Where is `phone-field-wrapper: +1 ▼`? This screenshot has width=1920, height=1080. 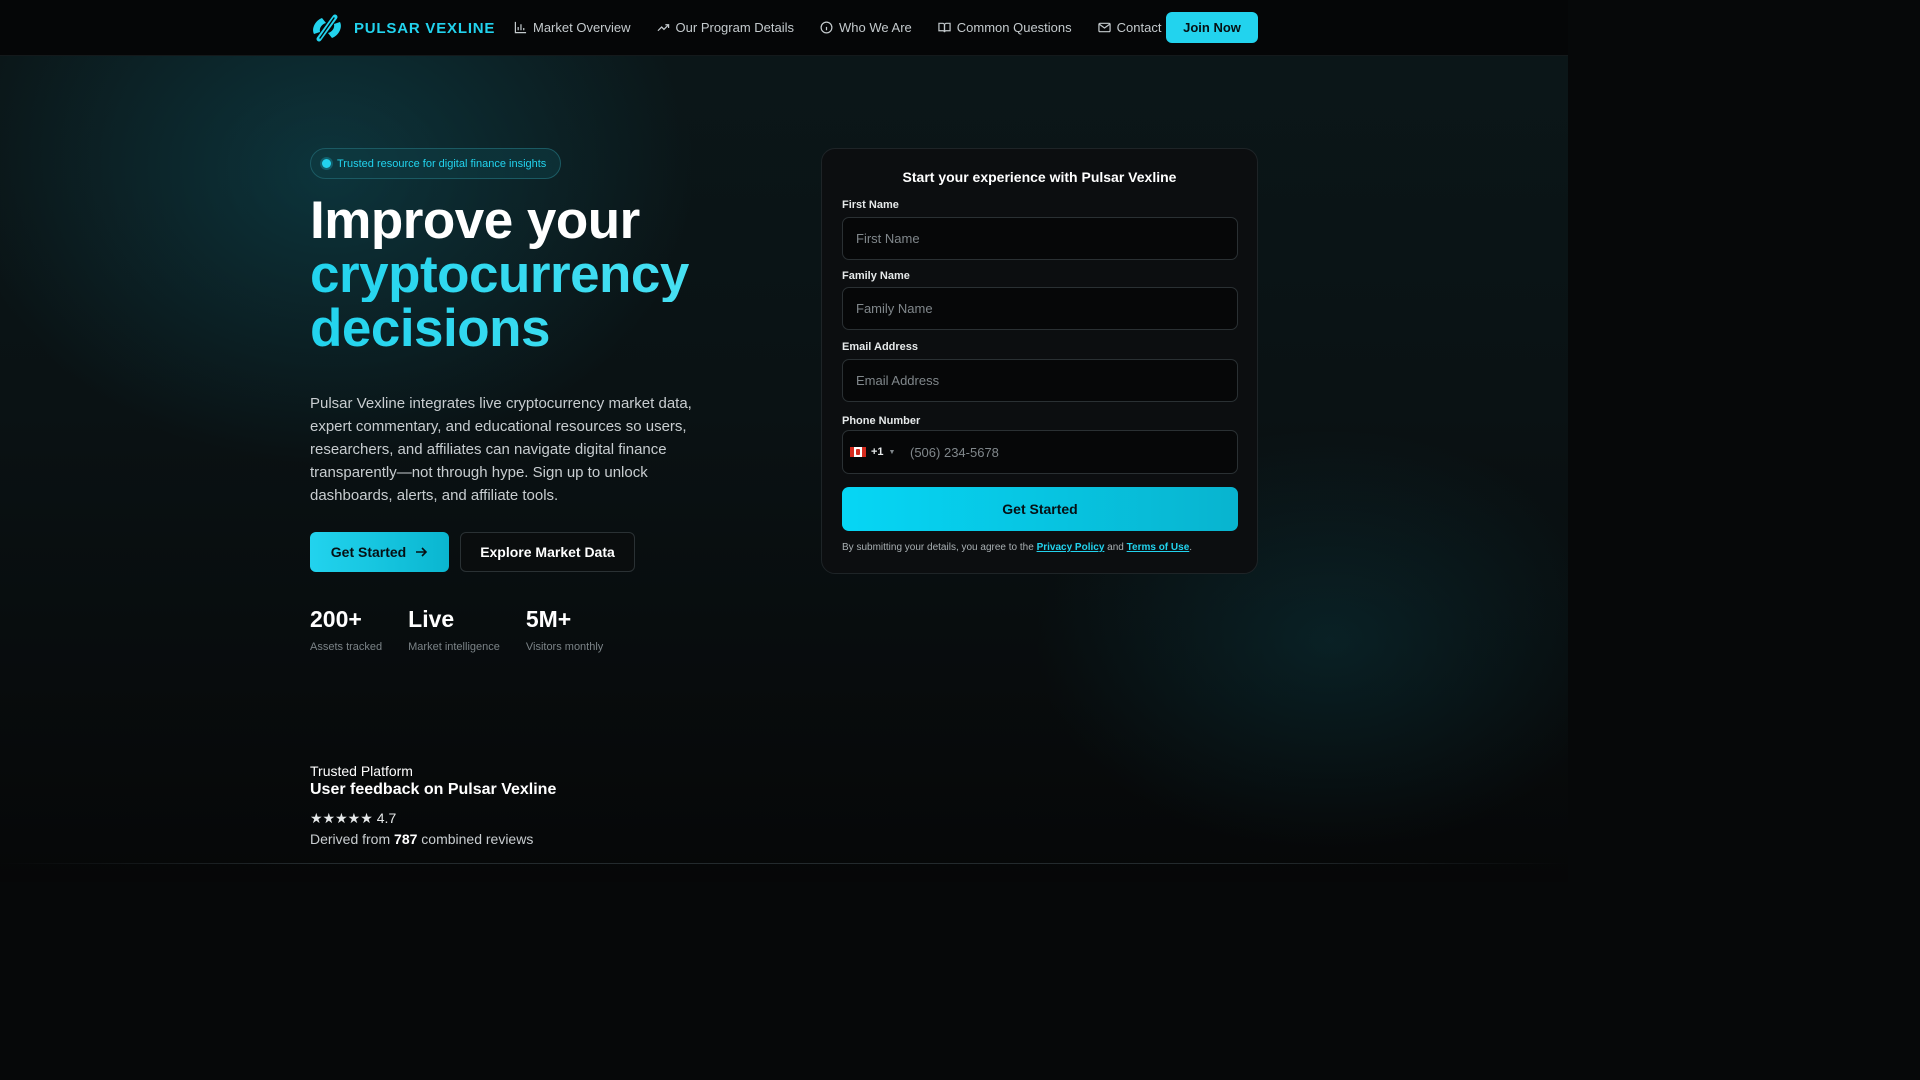
phone-field-wrapper: +1 ▼ is located at coordinates (1040, 452).